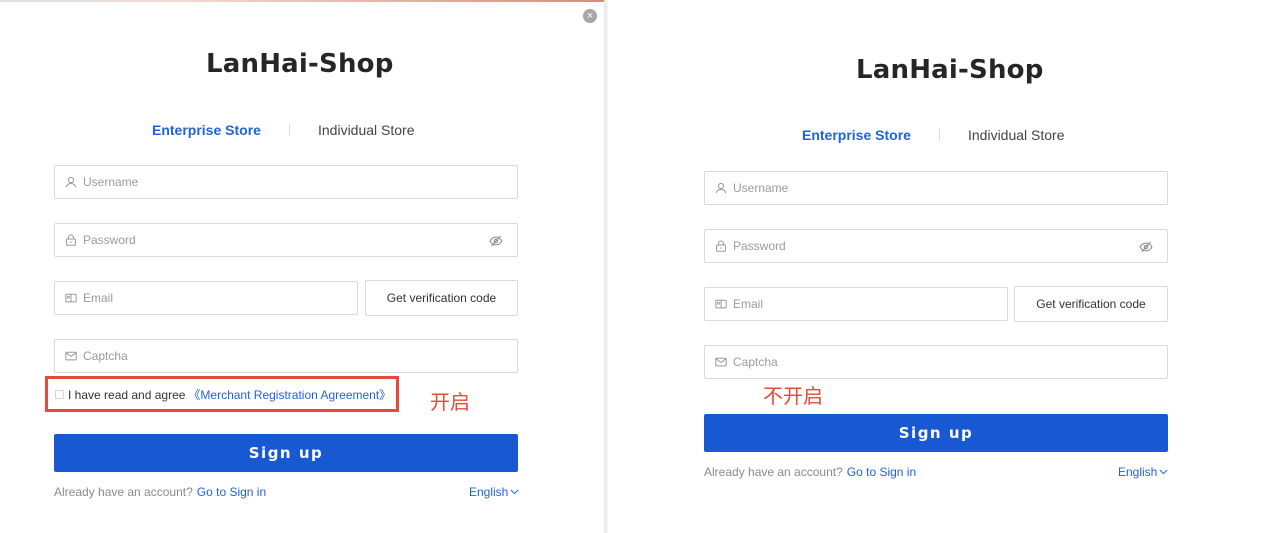 This screenshot has width=1267, height=533. I want to click on highlight-box, so click(222, 394).